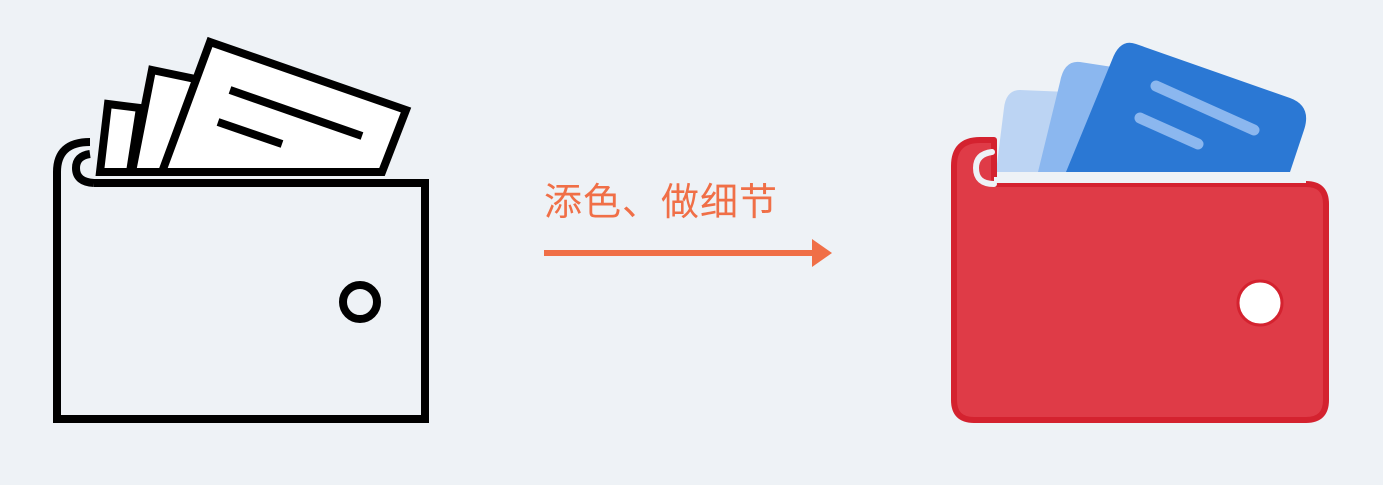 This screenshot has width=1383, height=485. What do you see at coordinates (1186, 107) in the screenshot?
I see `wallet-colored-front-card` at bounding box center [1186, 107].